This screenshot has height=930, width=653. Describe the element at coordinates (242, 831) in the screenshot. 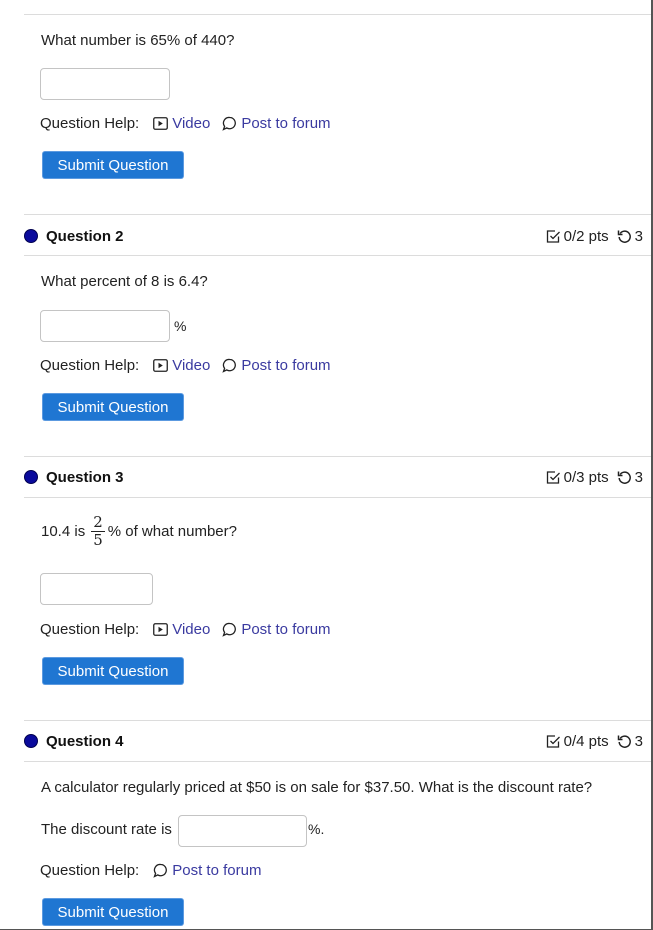

I see `question-4-answer-input` at that location.